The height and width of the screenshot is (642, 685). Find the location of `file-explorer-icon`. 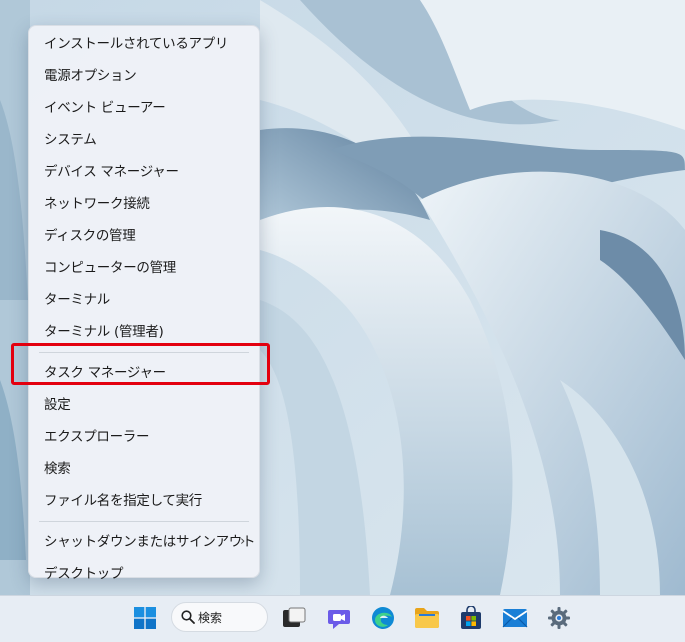

file-explorer-icon is located at coordinates (427, 618).